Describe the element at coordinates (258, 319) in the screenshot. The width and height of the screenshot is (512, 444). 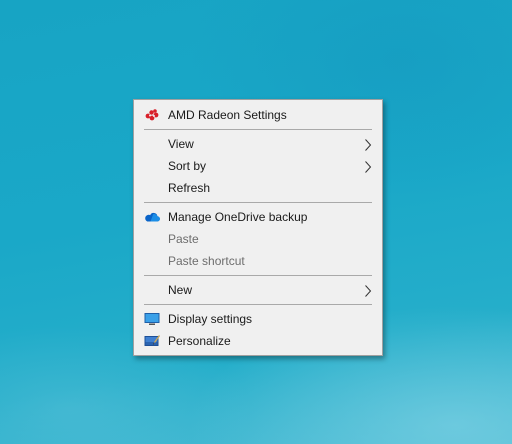
I see `menu-item-display-settings: Display settings` at that location.